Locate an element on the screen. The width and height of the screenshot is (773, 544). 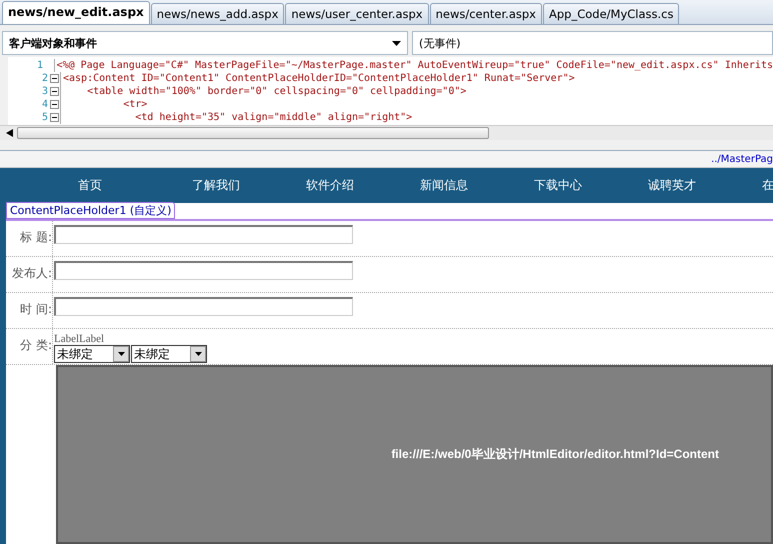
line-number: 1 is located at coordinates (40, 65).